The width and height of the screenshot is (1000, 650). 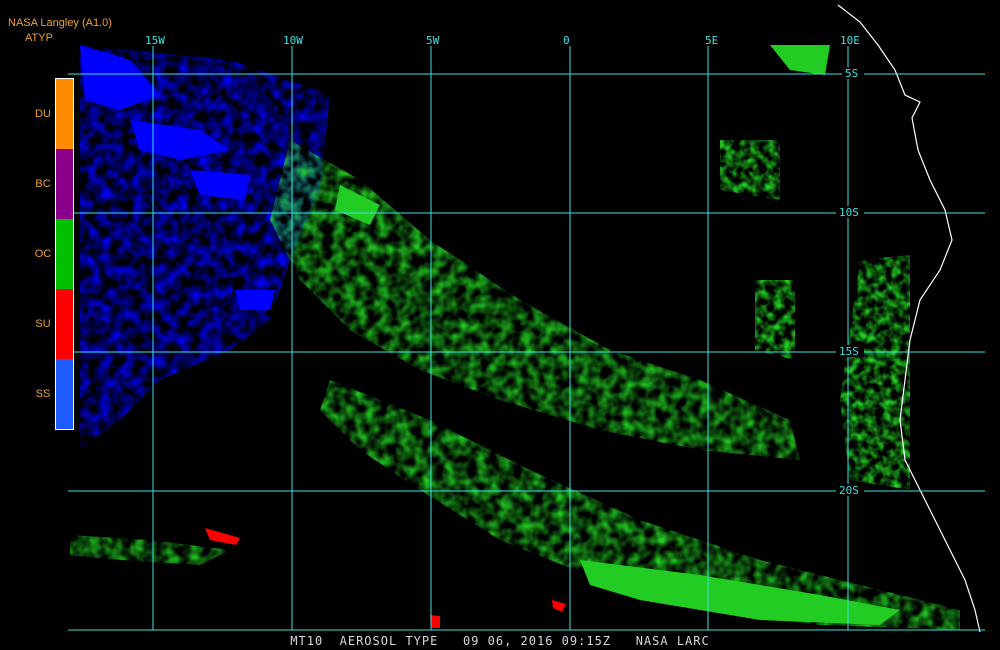 I want to click on legend-label-ss: SS, so click(x=43, y=394).